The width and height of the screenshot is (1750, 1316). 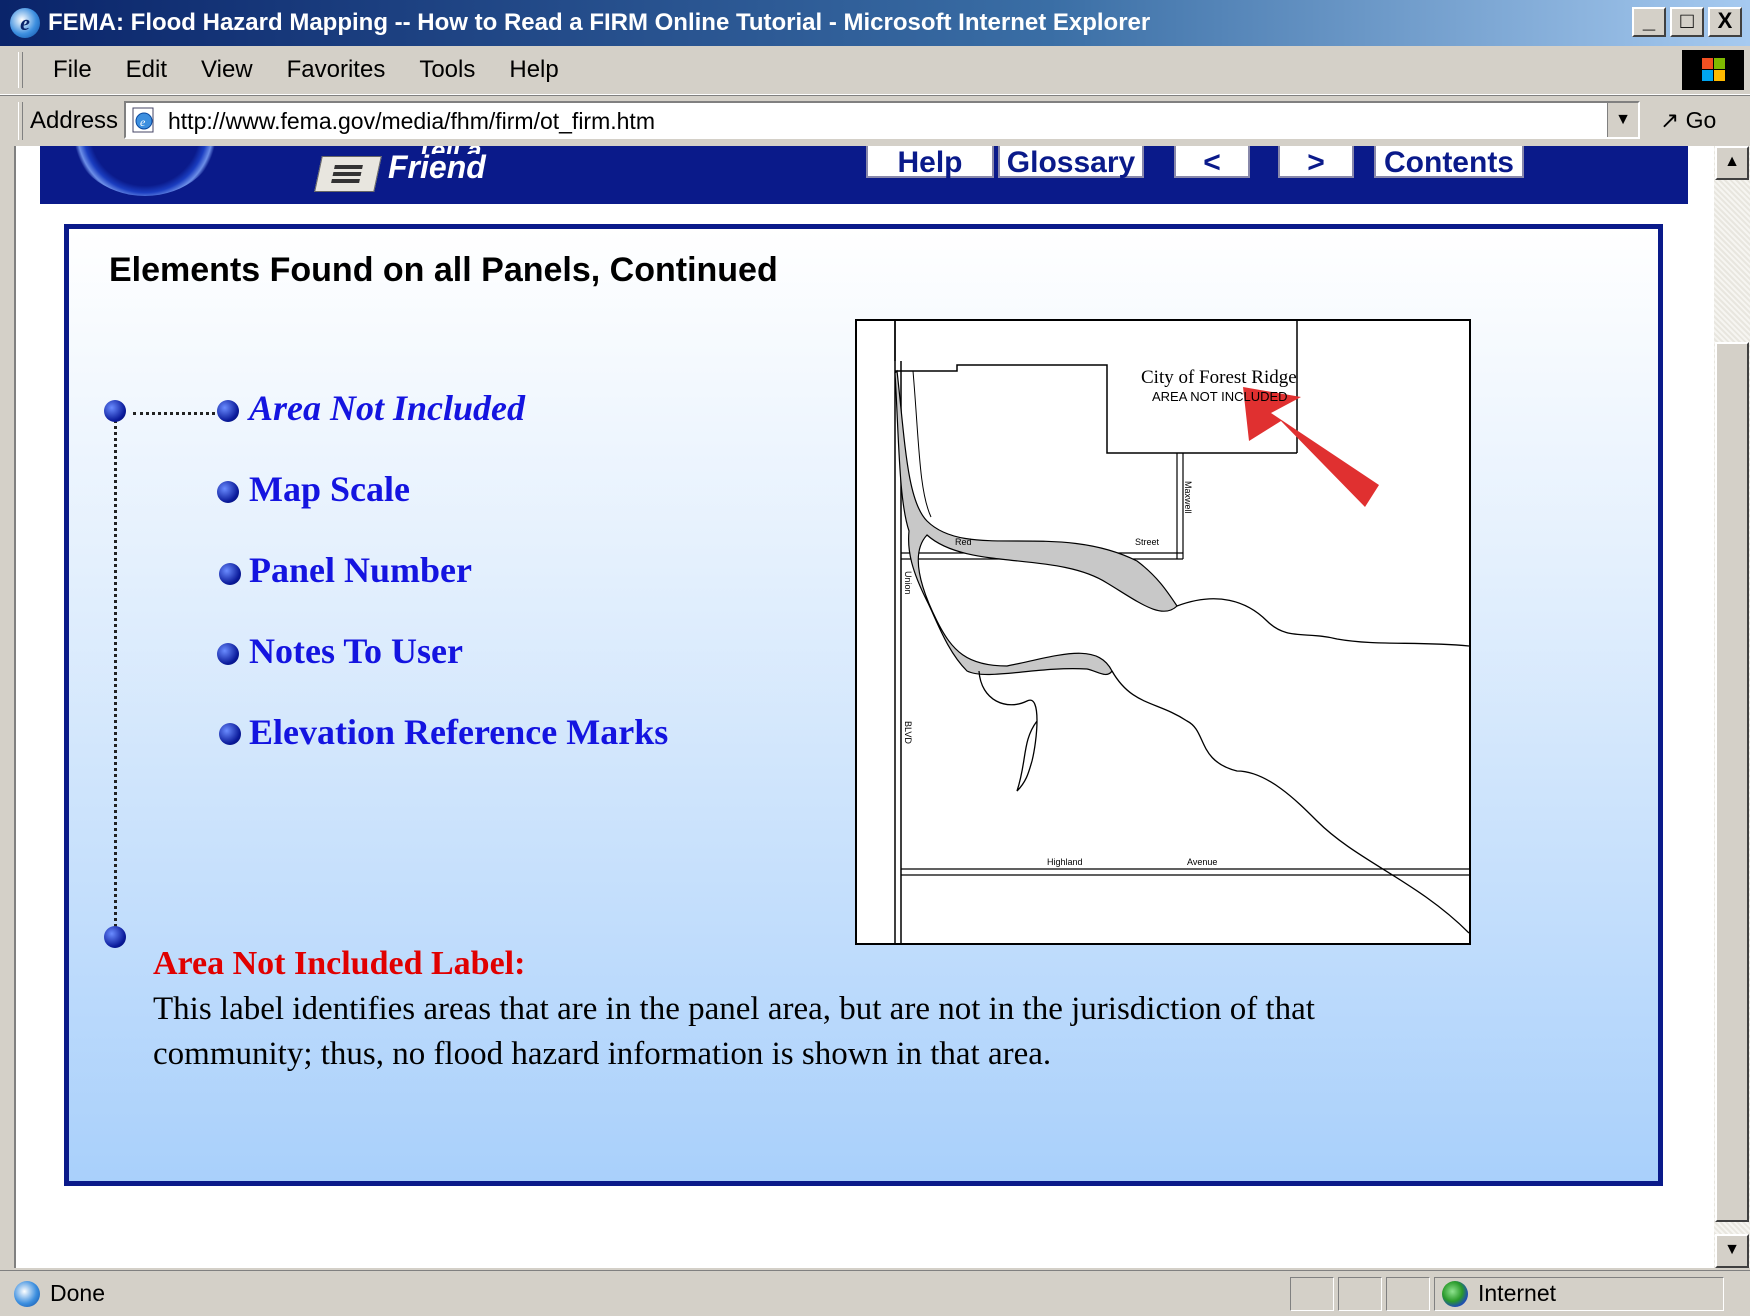 What do you see at coordinates (875, 1293) in the screenshot?
I see `status-bar: Done Internet` at bounding box center [875, 1293].